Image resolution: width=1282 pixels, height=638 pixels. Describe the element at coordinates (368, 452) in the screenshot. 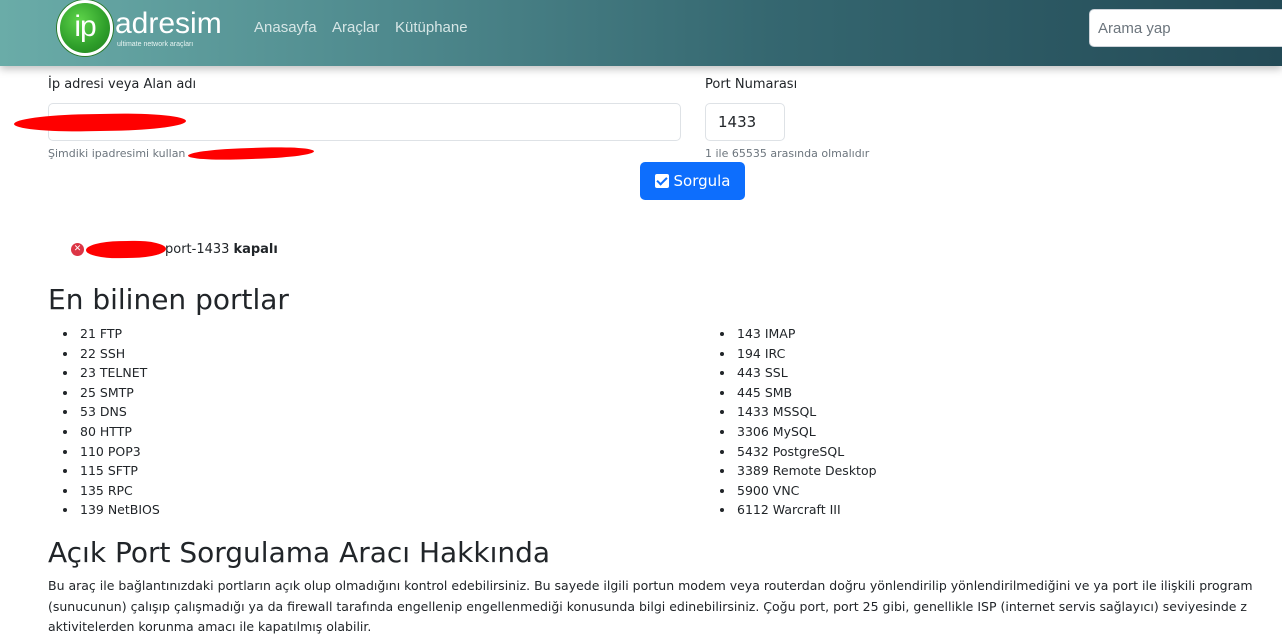

I see `list-item: 110 POP3` at that location.